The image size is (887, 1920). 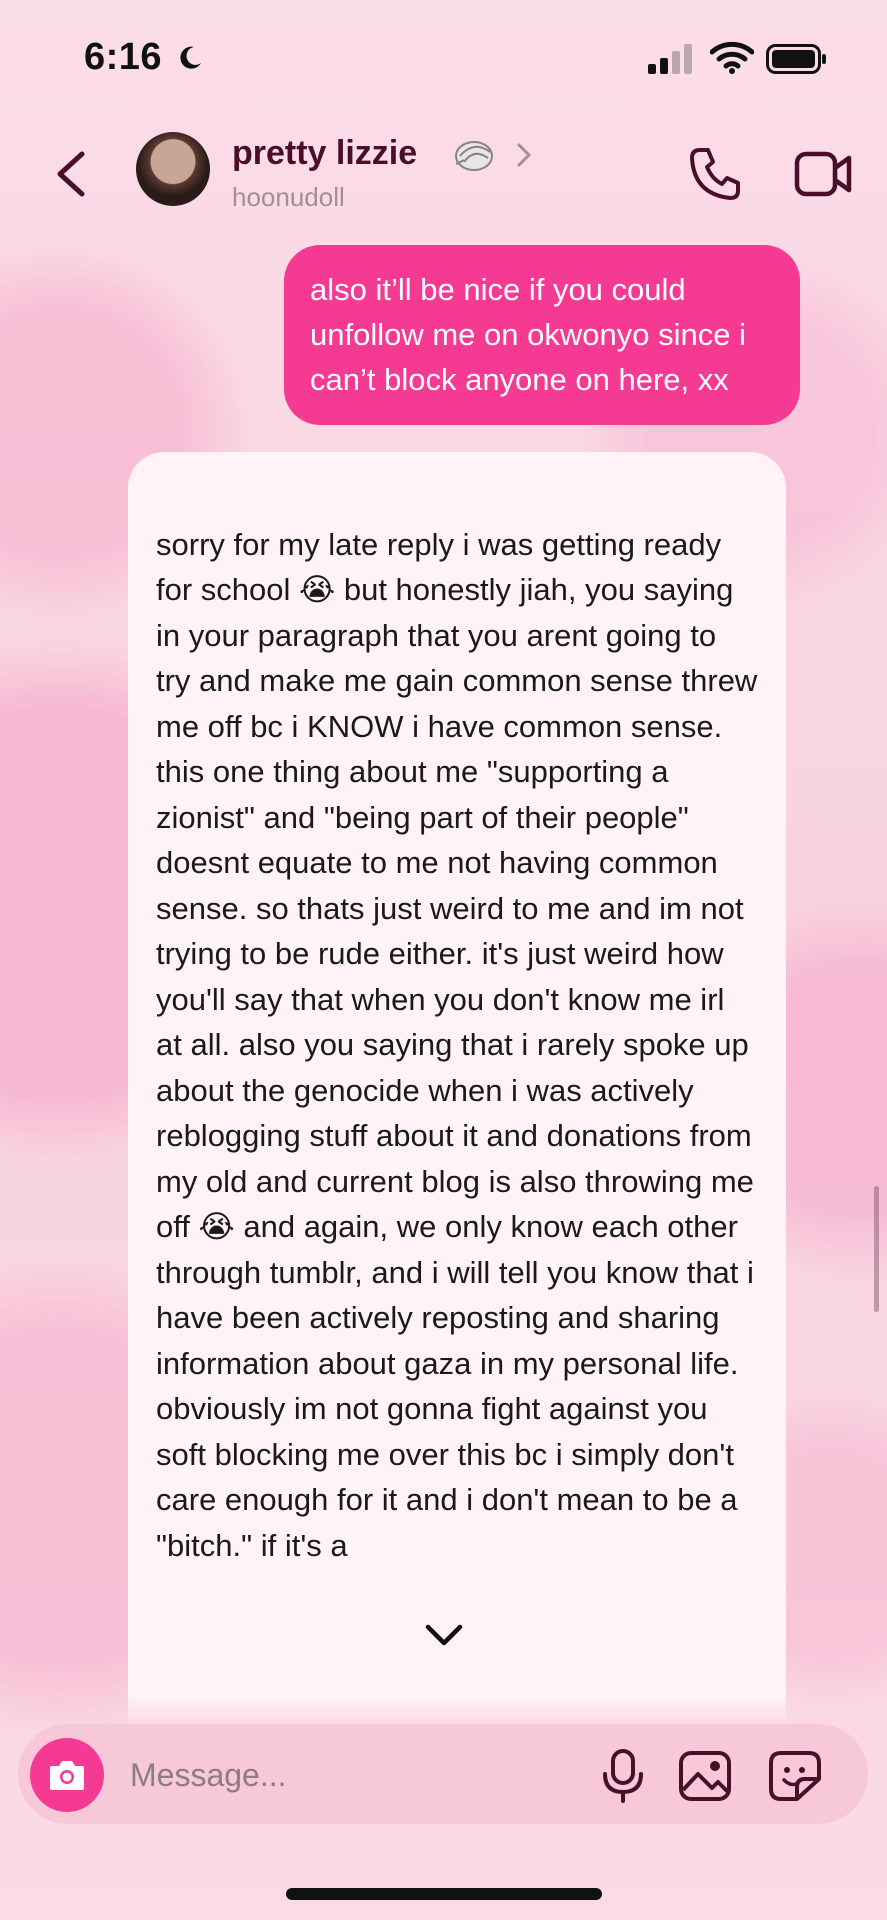 I want to click on camera-button, so click(x=67, y=1775).